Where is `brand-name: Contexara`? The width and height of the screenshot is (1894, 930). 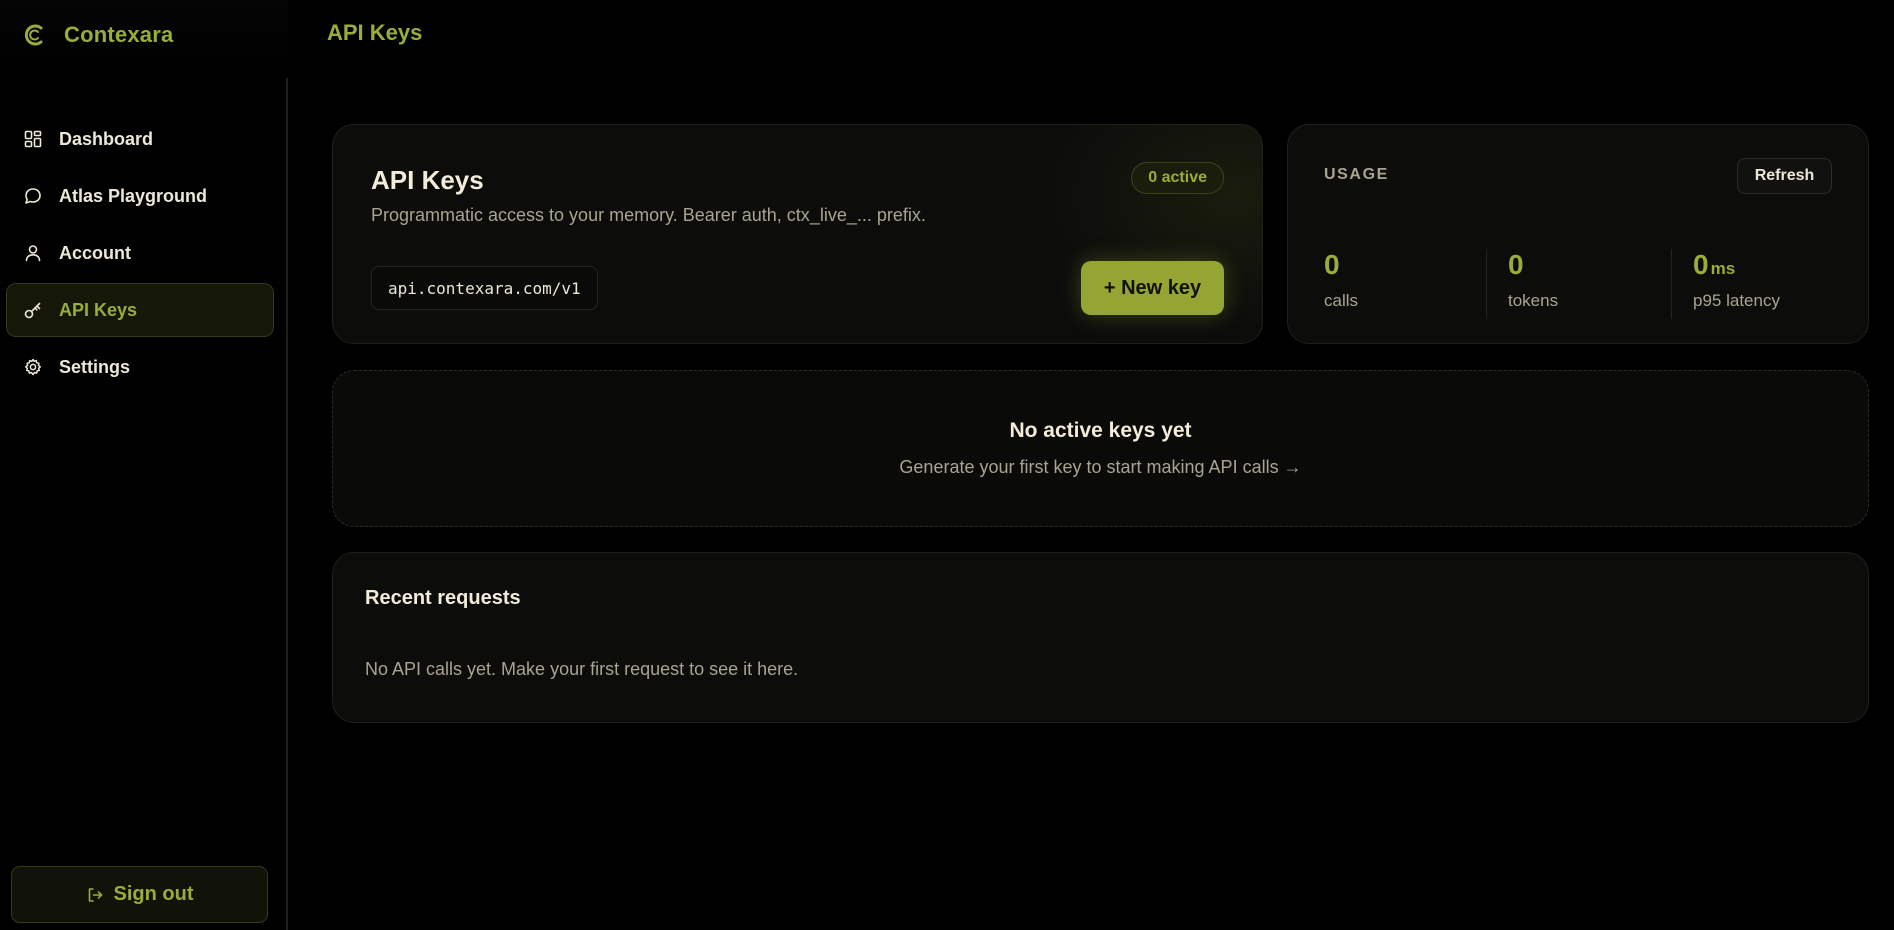 brand-name: Contexara is located at coordinates (119, 34).